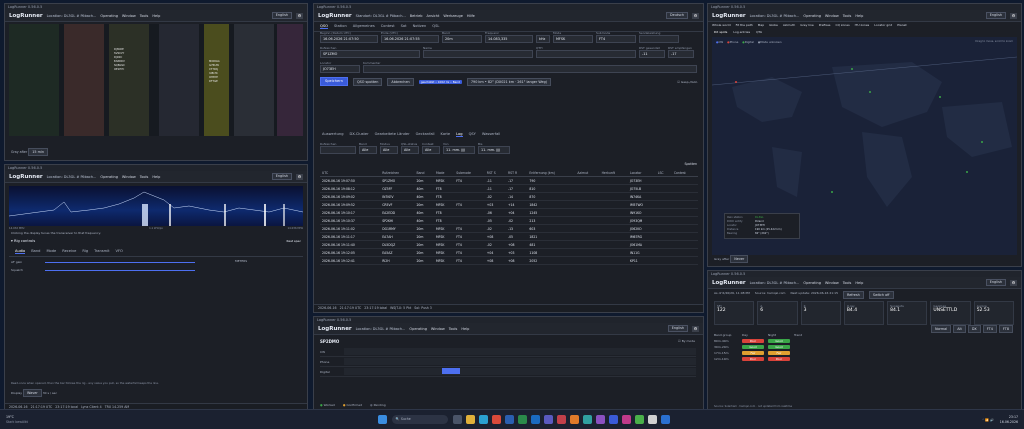 This screenshot has height=429, width=1024. I want to click on locator-field: JO73EH, so click(340, 69).